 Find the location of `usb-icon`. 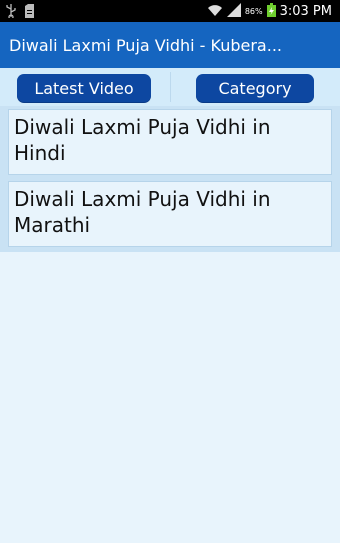

usb-icon is located at coordinates (11, 12).